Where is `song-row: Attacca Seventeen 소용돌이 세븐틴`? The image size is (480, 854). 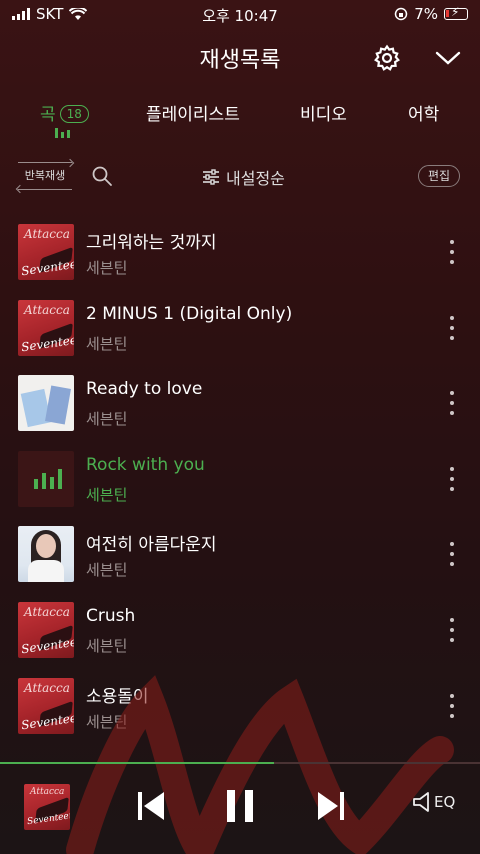 song-row: Attacca Seventeen 소용돌이 세븐틴 is located at coordinates (240, 706).